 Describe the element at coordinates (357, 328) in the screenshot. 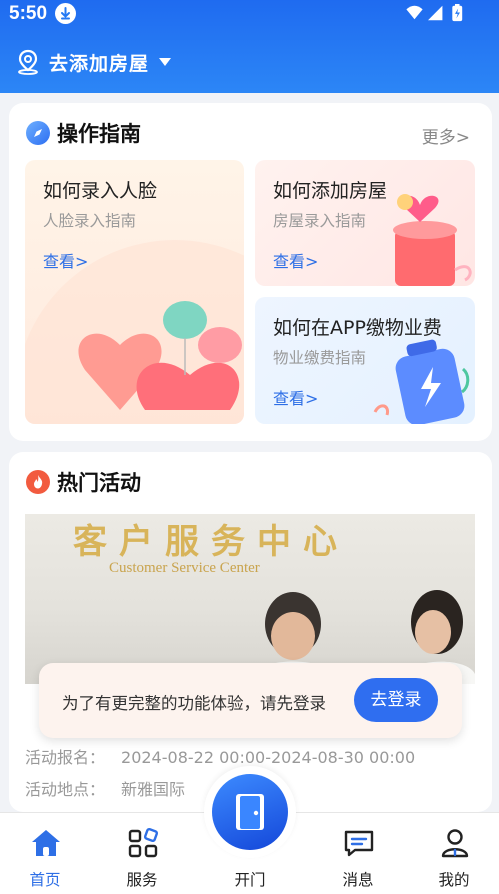

I see `tile-title: 如何在APP缴物业费` at that location.